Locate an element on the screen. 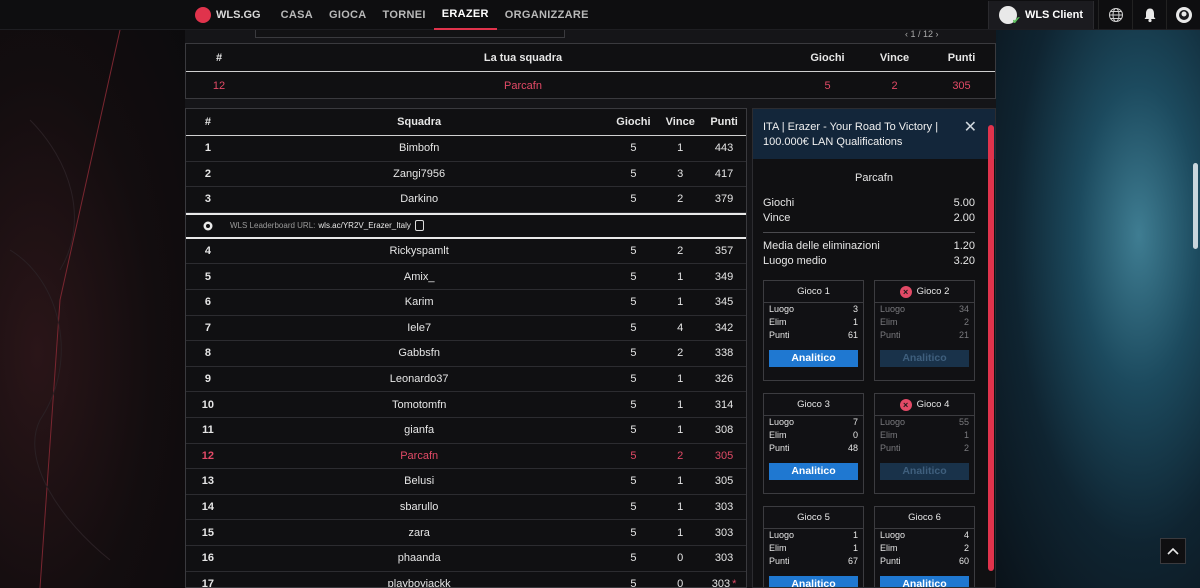 The image size is (1200, 588). game-stat-value: 55 is located at coordinates (963, 422).